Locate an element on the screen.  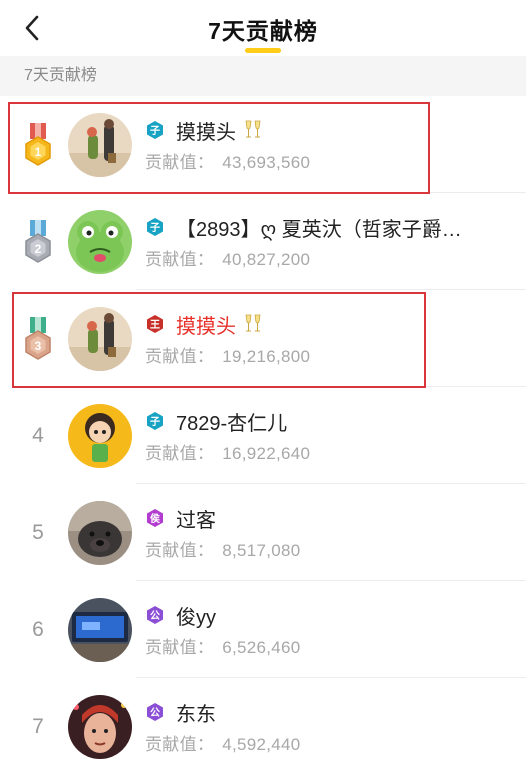
name-line: 子 摸摸头 is located at coordinates (335, 130).